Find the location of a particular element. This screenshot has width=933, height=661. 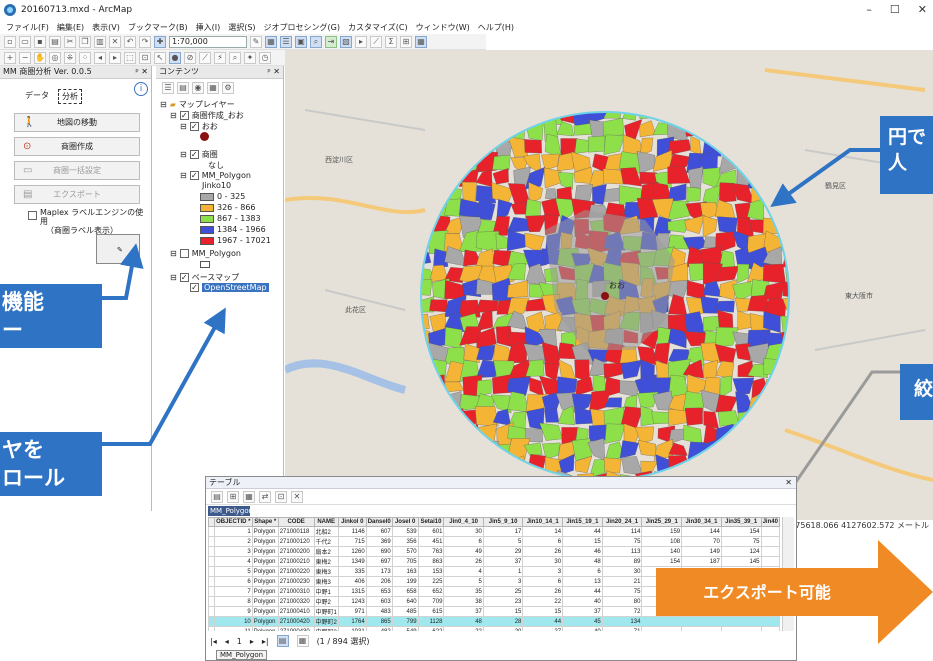

table-cell: 690 is located at coordinates (379, 551).